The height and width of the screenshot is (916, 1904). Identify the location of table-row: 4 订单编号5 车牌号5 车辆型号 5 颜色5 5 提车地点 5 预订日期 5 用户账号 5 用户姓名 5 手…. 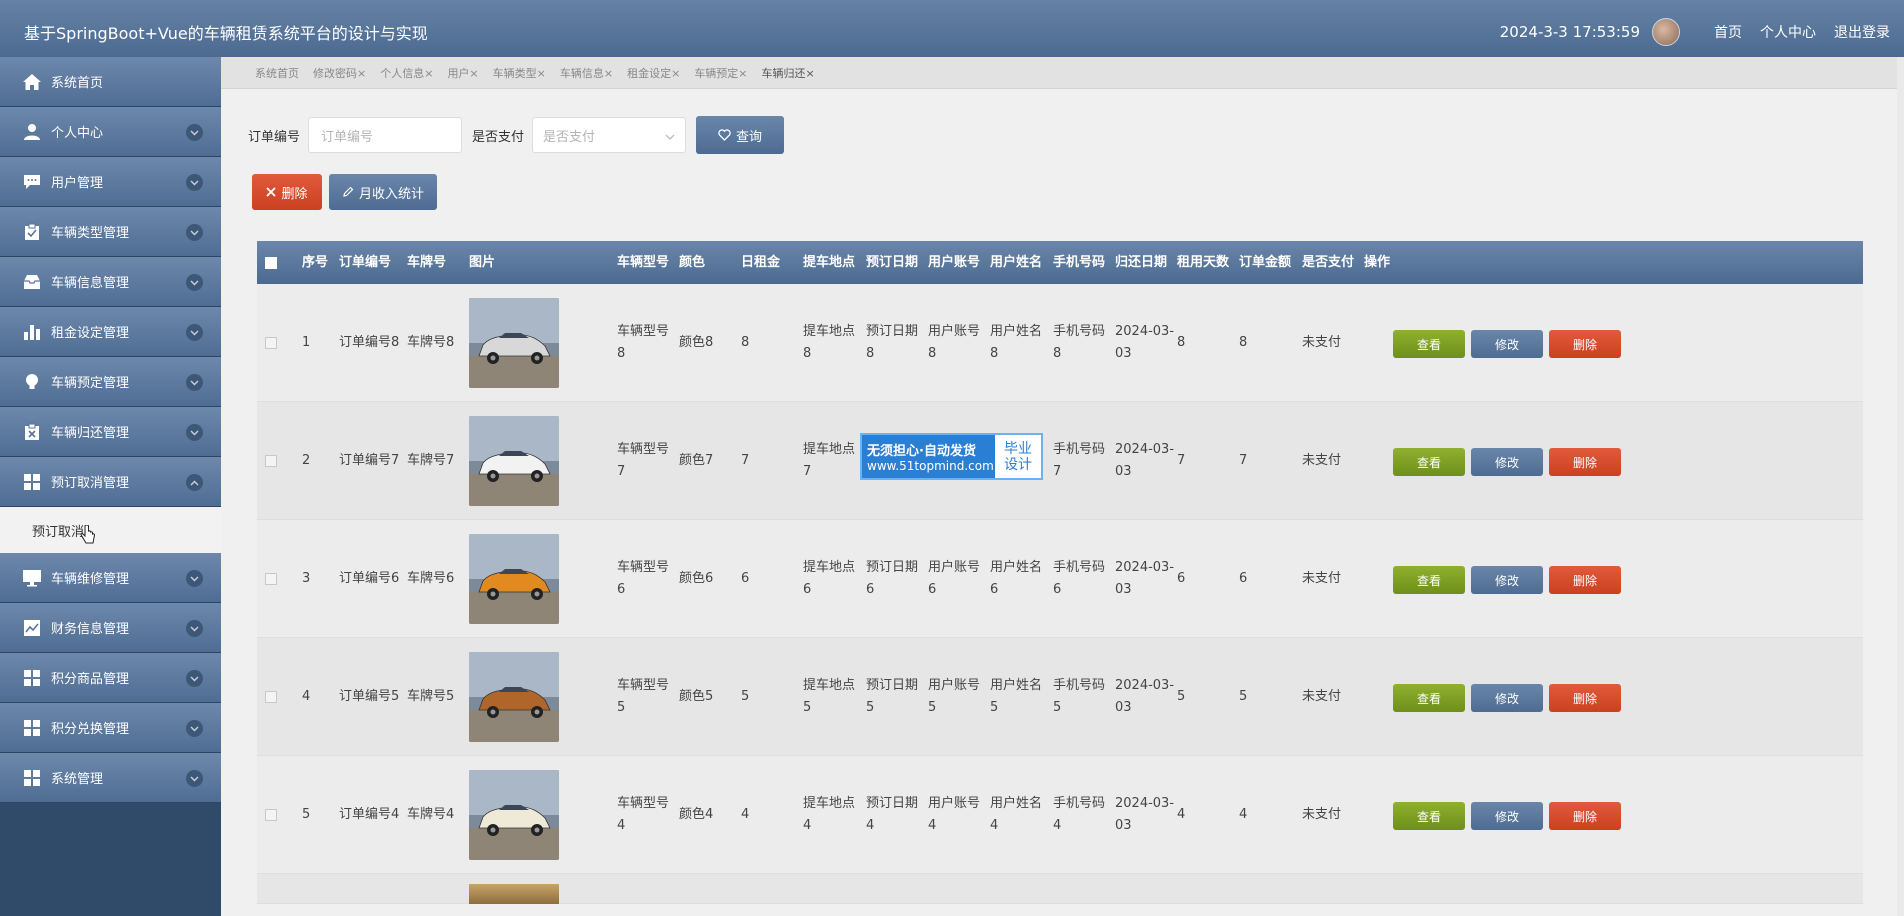
(1060, 697).